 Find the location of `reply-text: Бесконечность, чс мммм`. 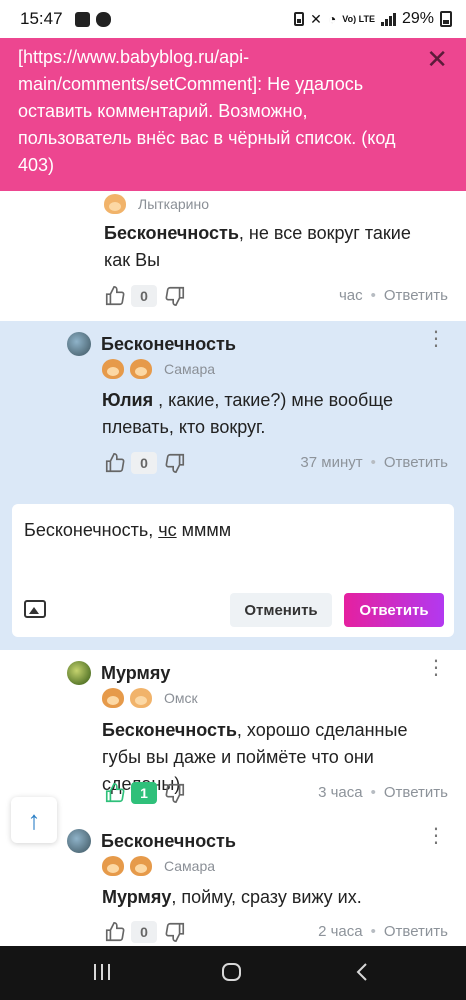

reply-text: Бесконечность, чс мммм is located at coordinates (127, 530).